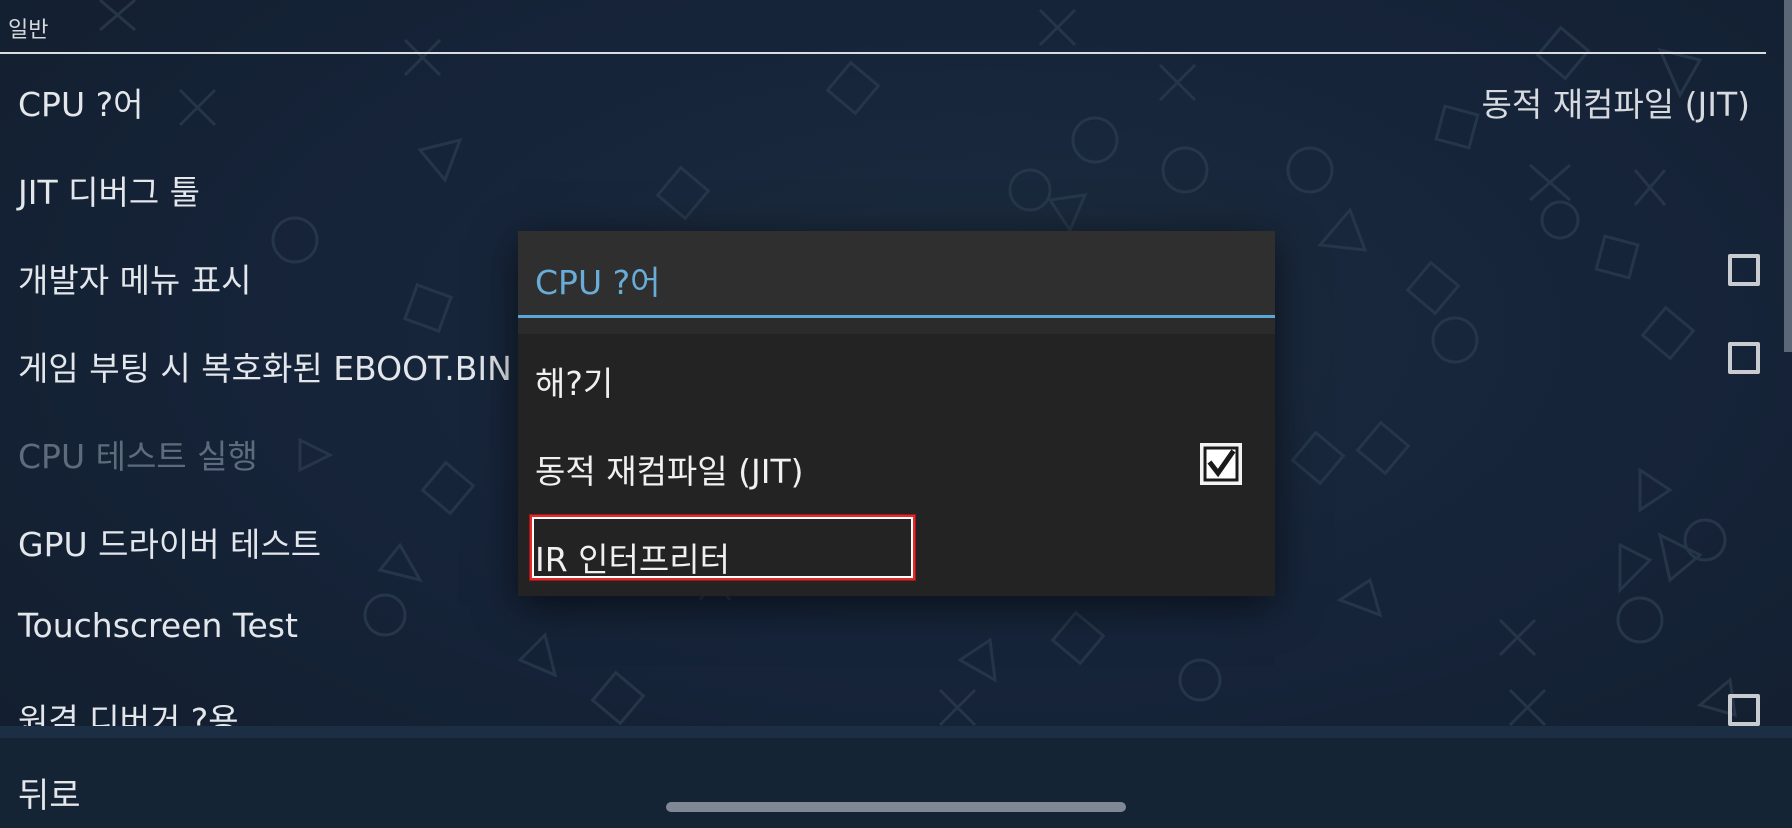 The height and width of the screenshot is (828, 1792). I want to click on check-icon, so click(1221, 464).